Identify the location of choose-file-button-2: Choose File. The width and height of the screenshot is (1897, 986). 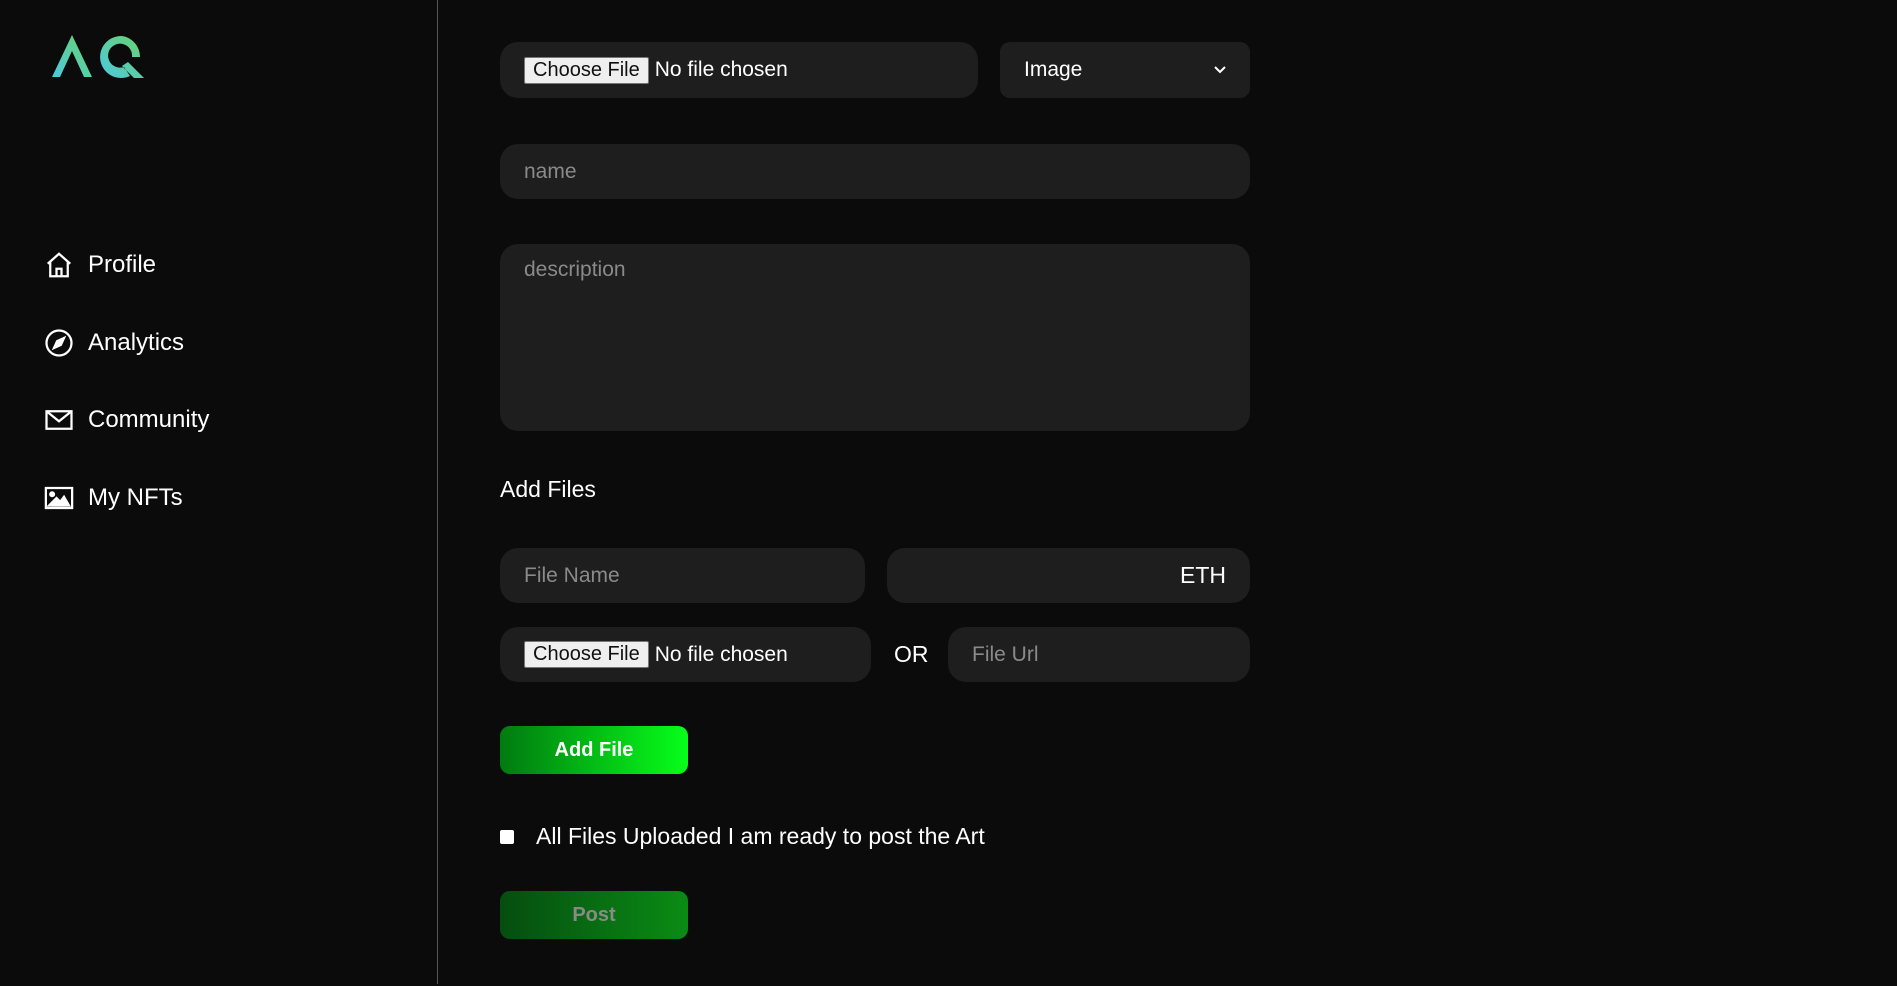
(586, 654).